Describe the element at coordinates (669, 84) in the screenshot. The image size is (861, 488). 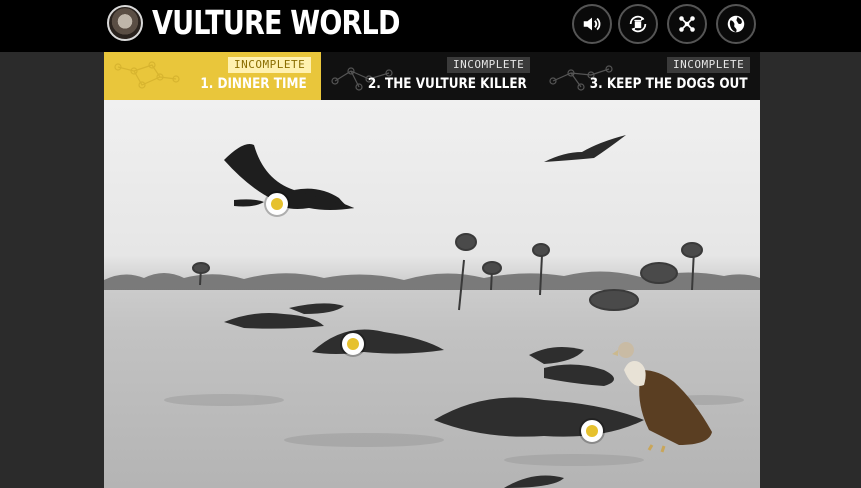
I see `tab-title: 3. KEEP THE DOGS OUT` at that location.